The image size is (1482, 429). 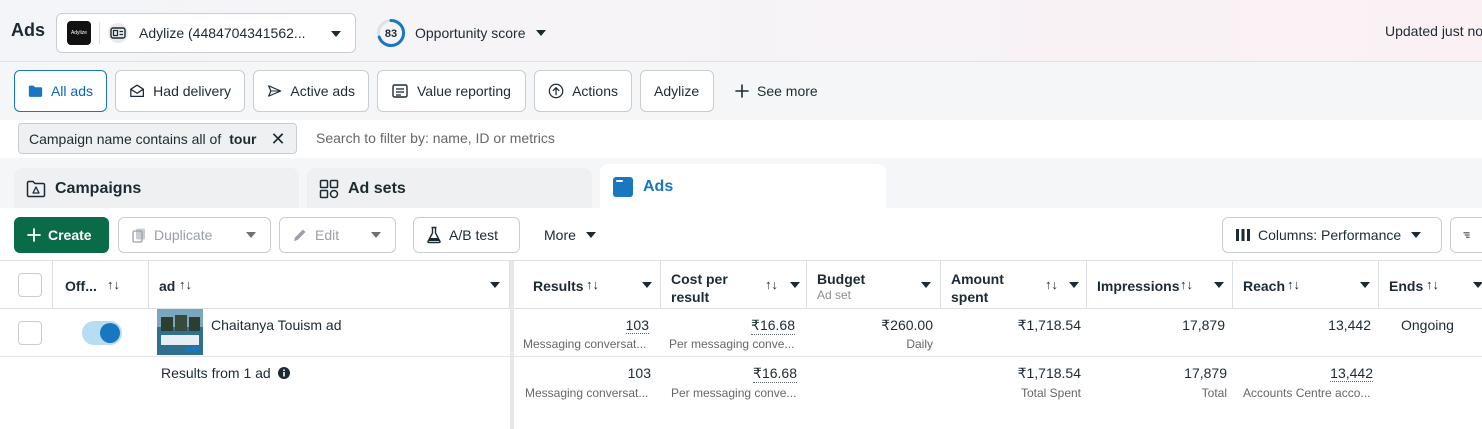 I want to click on impressions-value: 17,879, so click(x=1203, y=325).